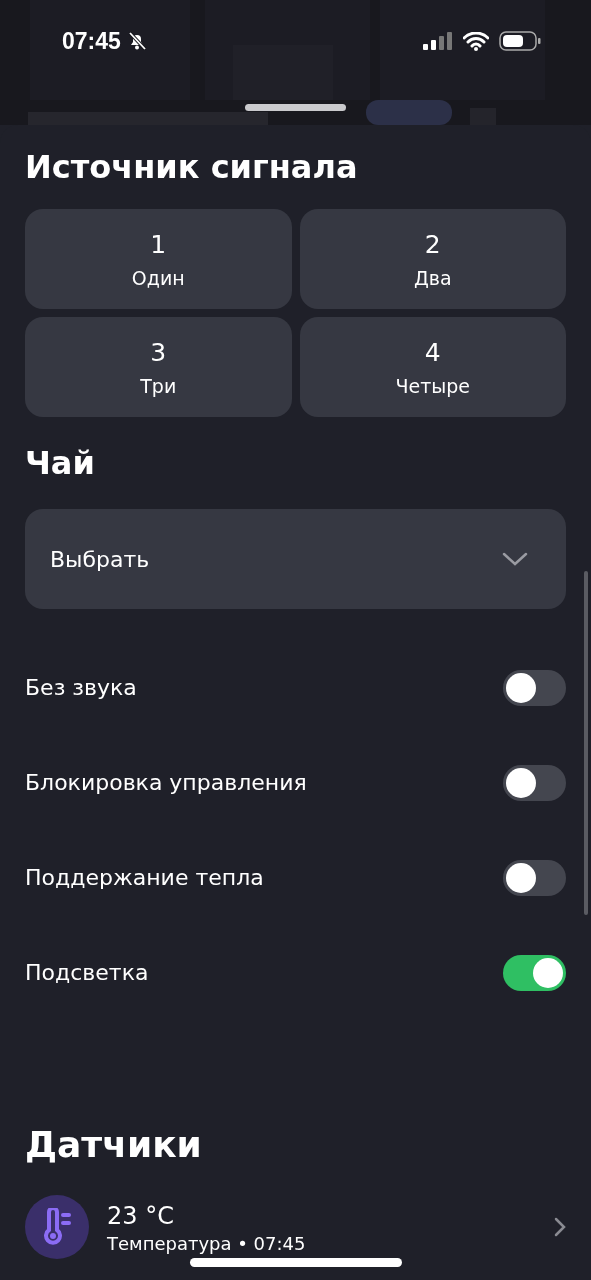 The width and height of the screenshot is (591, 1280). I want to click on section-title: Датчики, so click(114, 1145).